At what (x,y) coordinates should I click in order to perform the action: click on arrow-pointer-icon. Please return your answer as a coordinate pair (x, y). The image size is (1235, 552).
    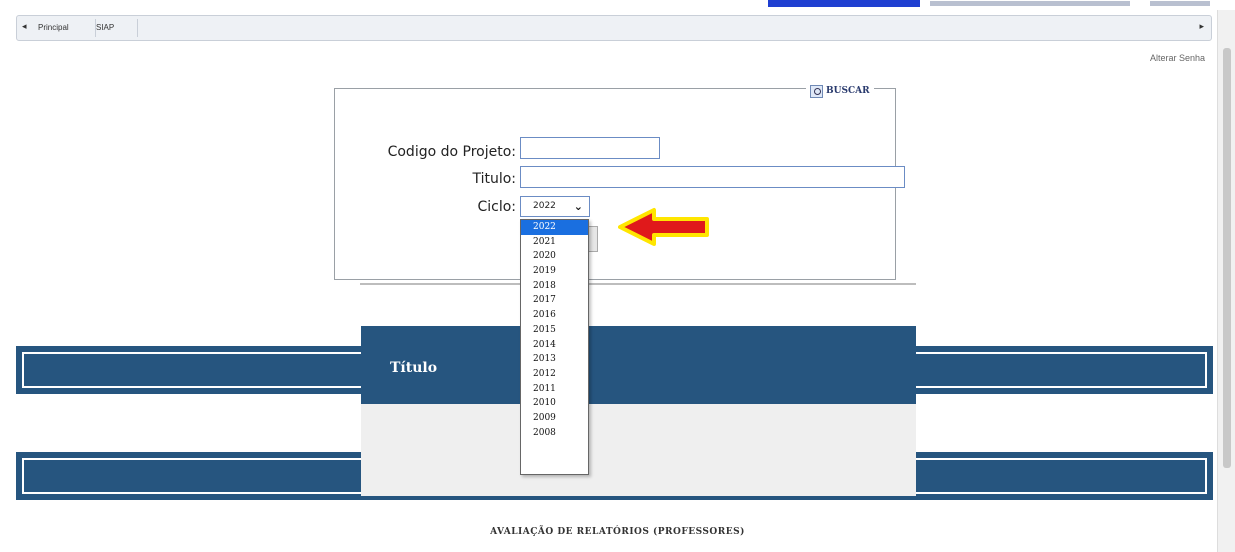
    Looking at the image, I should click on (663, 227).